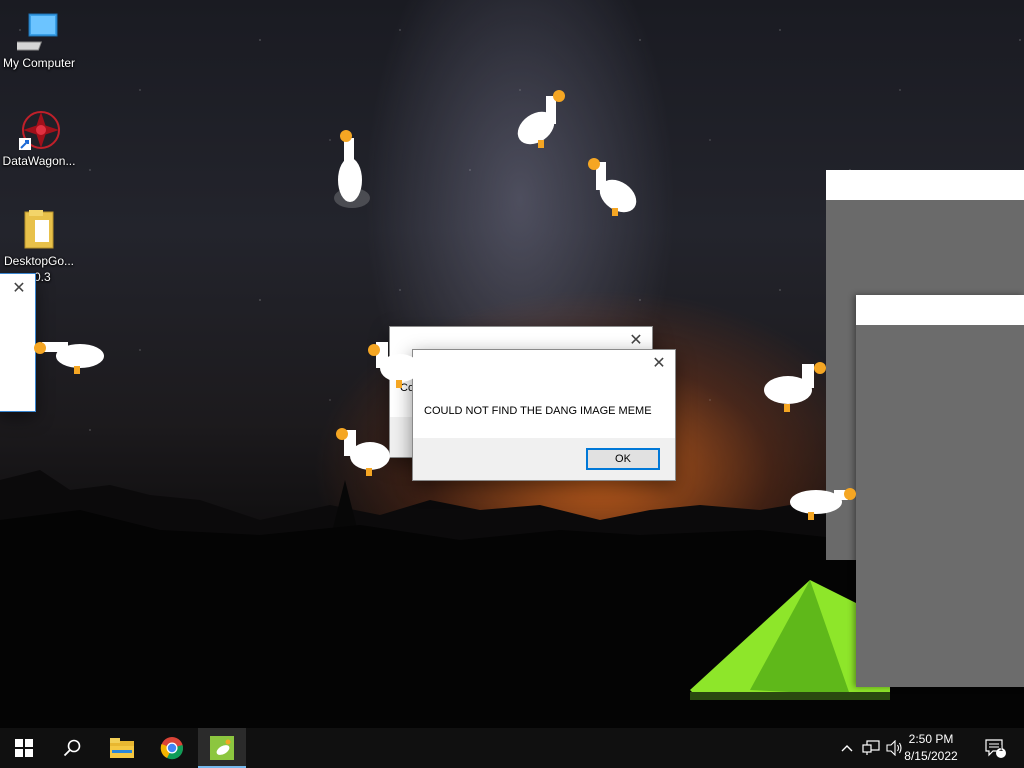 The width and height of the screenshot is (1024, 768). I want to click on dialog-message: COULD NOT FIND THE DANG IMAGE MEME, so click(538, 411).